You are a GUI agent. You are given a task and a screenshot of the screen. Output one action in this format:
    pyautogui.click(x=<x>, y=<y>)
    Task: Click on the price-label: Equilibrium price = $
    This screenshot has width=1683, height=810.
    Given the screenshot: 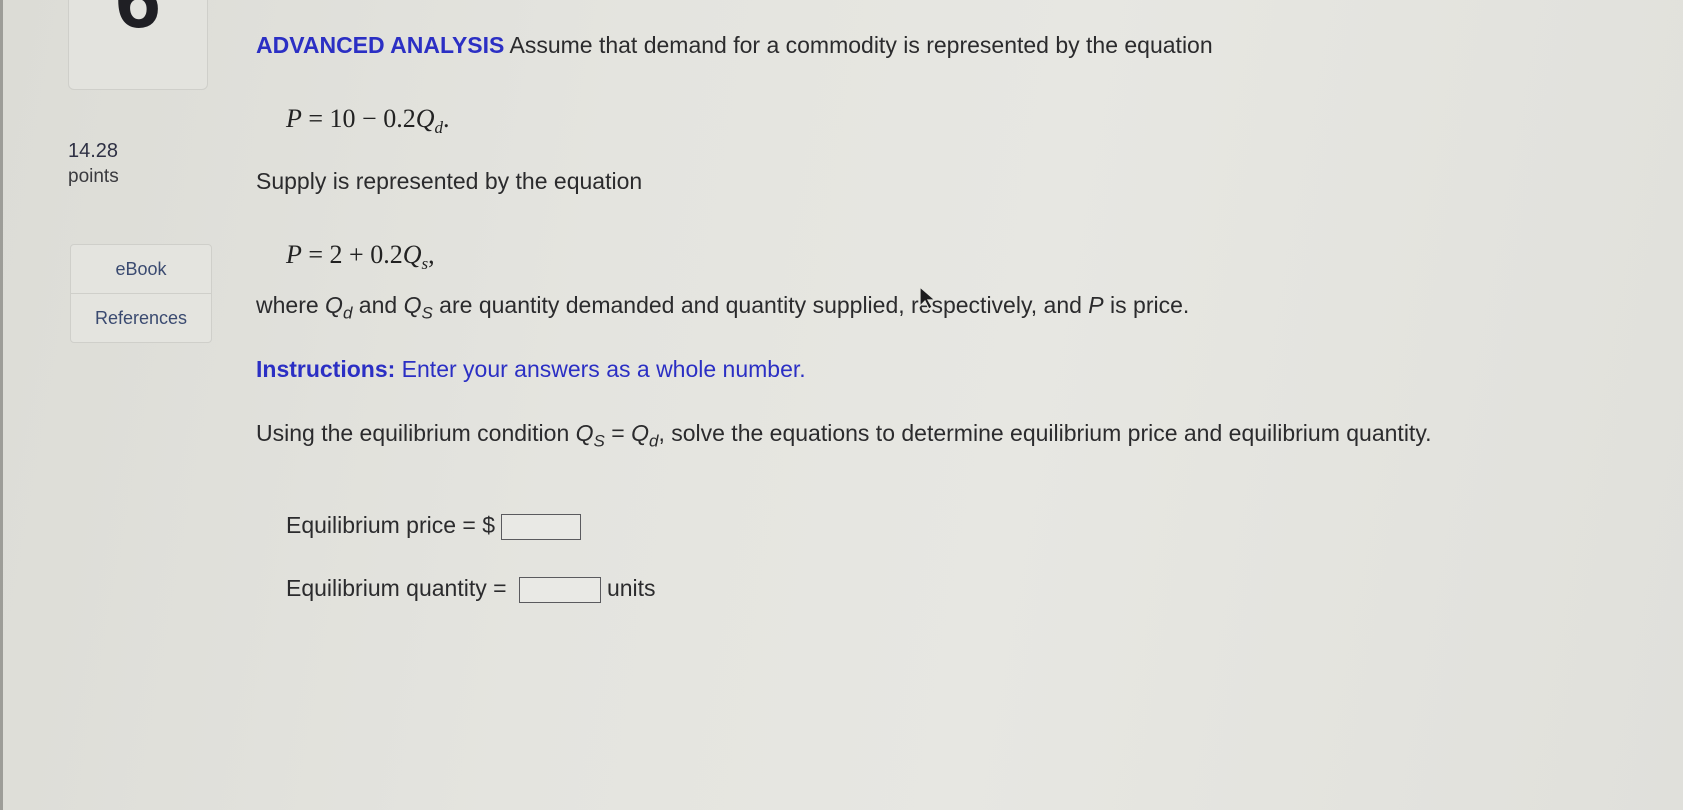 What is the action you would take?
    pyautogui.click(x=391, y=525)
    